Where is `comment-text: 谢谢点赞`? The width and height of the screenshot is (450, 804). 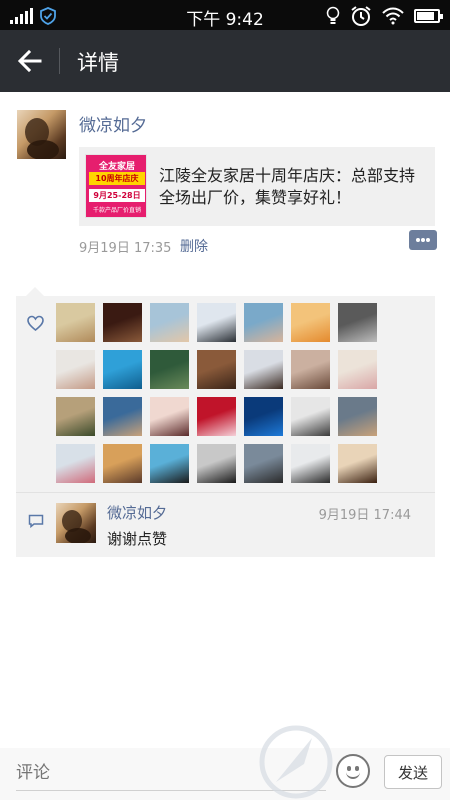
comment-text: 谢谢点赞 is located at coordinates (137, 539).